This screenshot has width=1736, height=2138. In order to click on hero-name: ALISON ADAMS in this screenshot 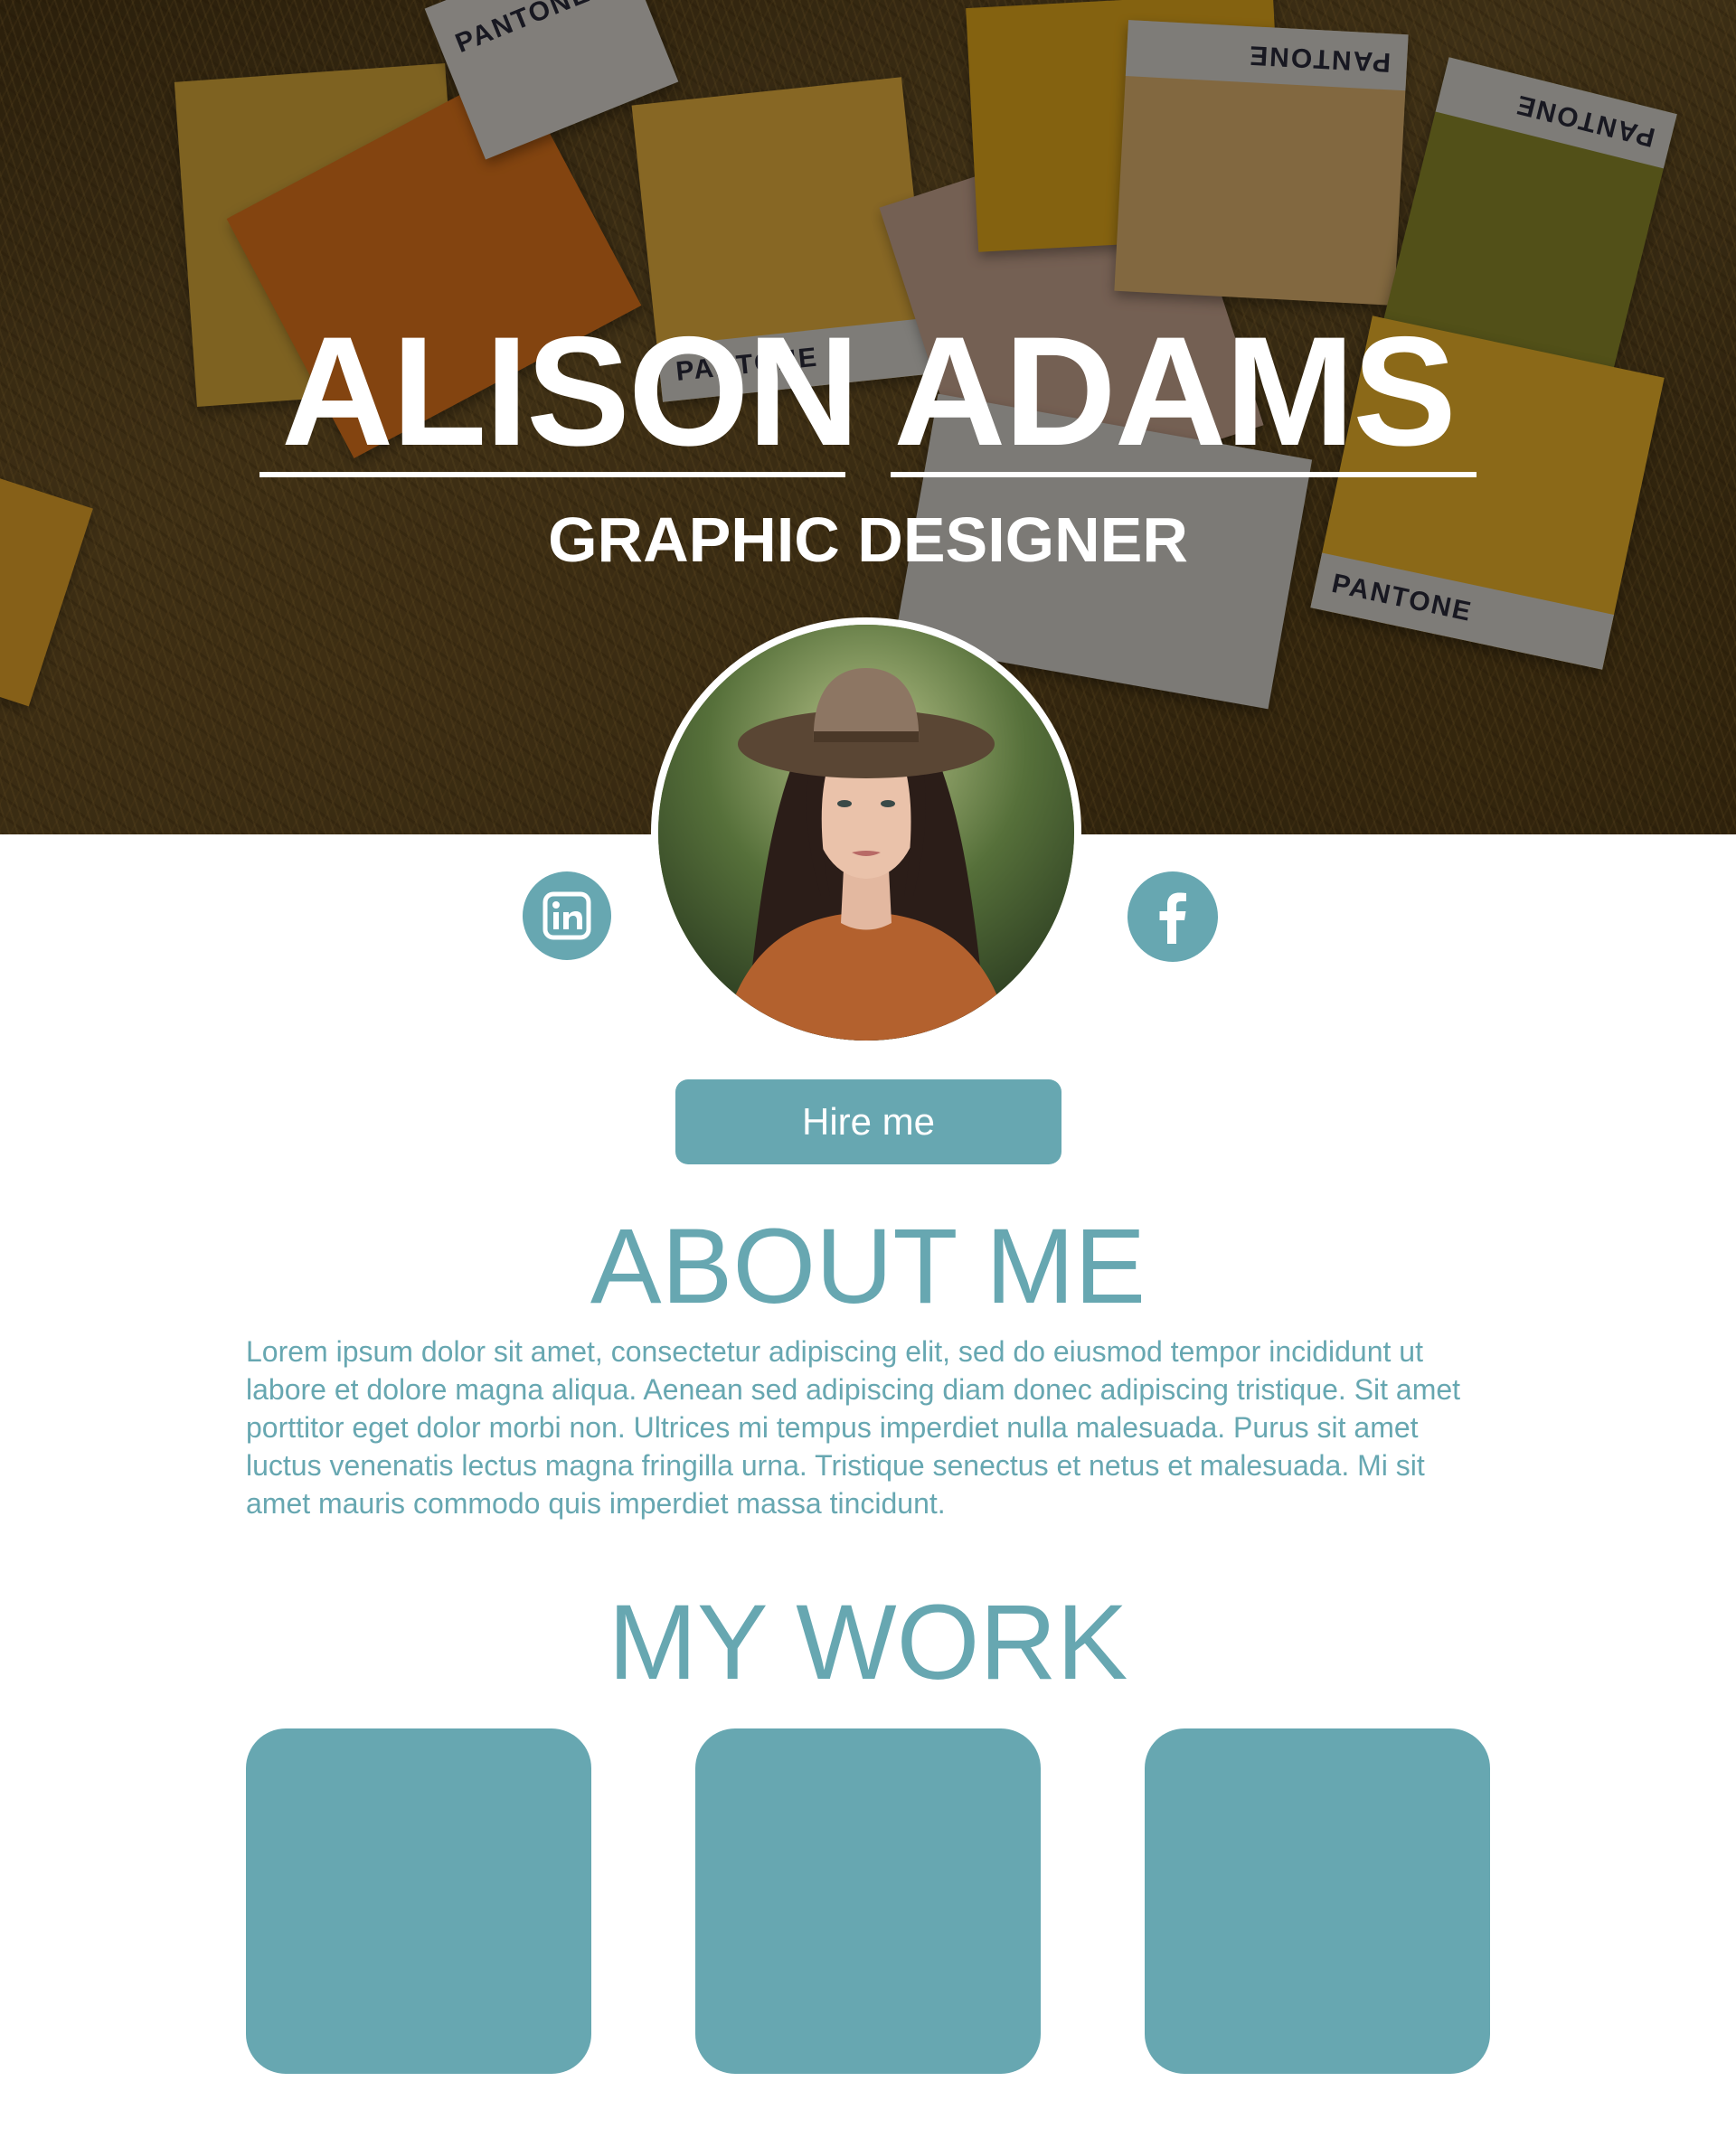, I will do `click(869, 392)`.